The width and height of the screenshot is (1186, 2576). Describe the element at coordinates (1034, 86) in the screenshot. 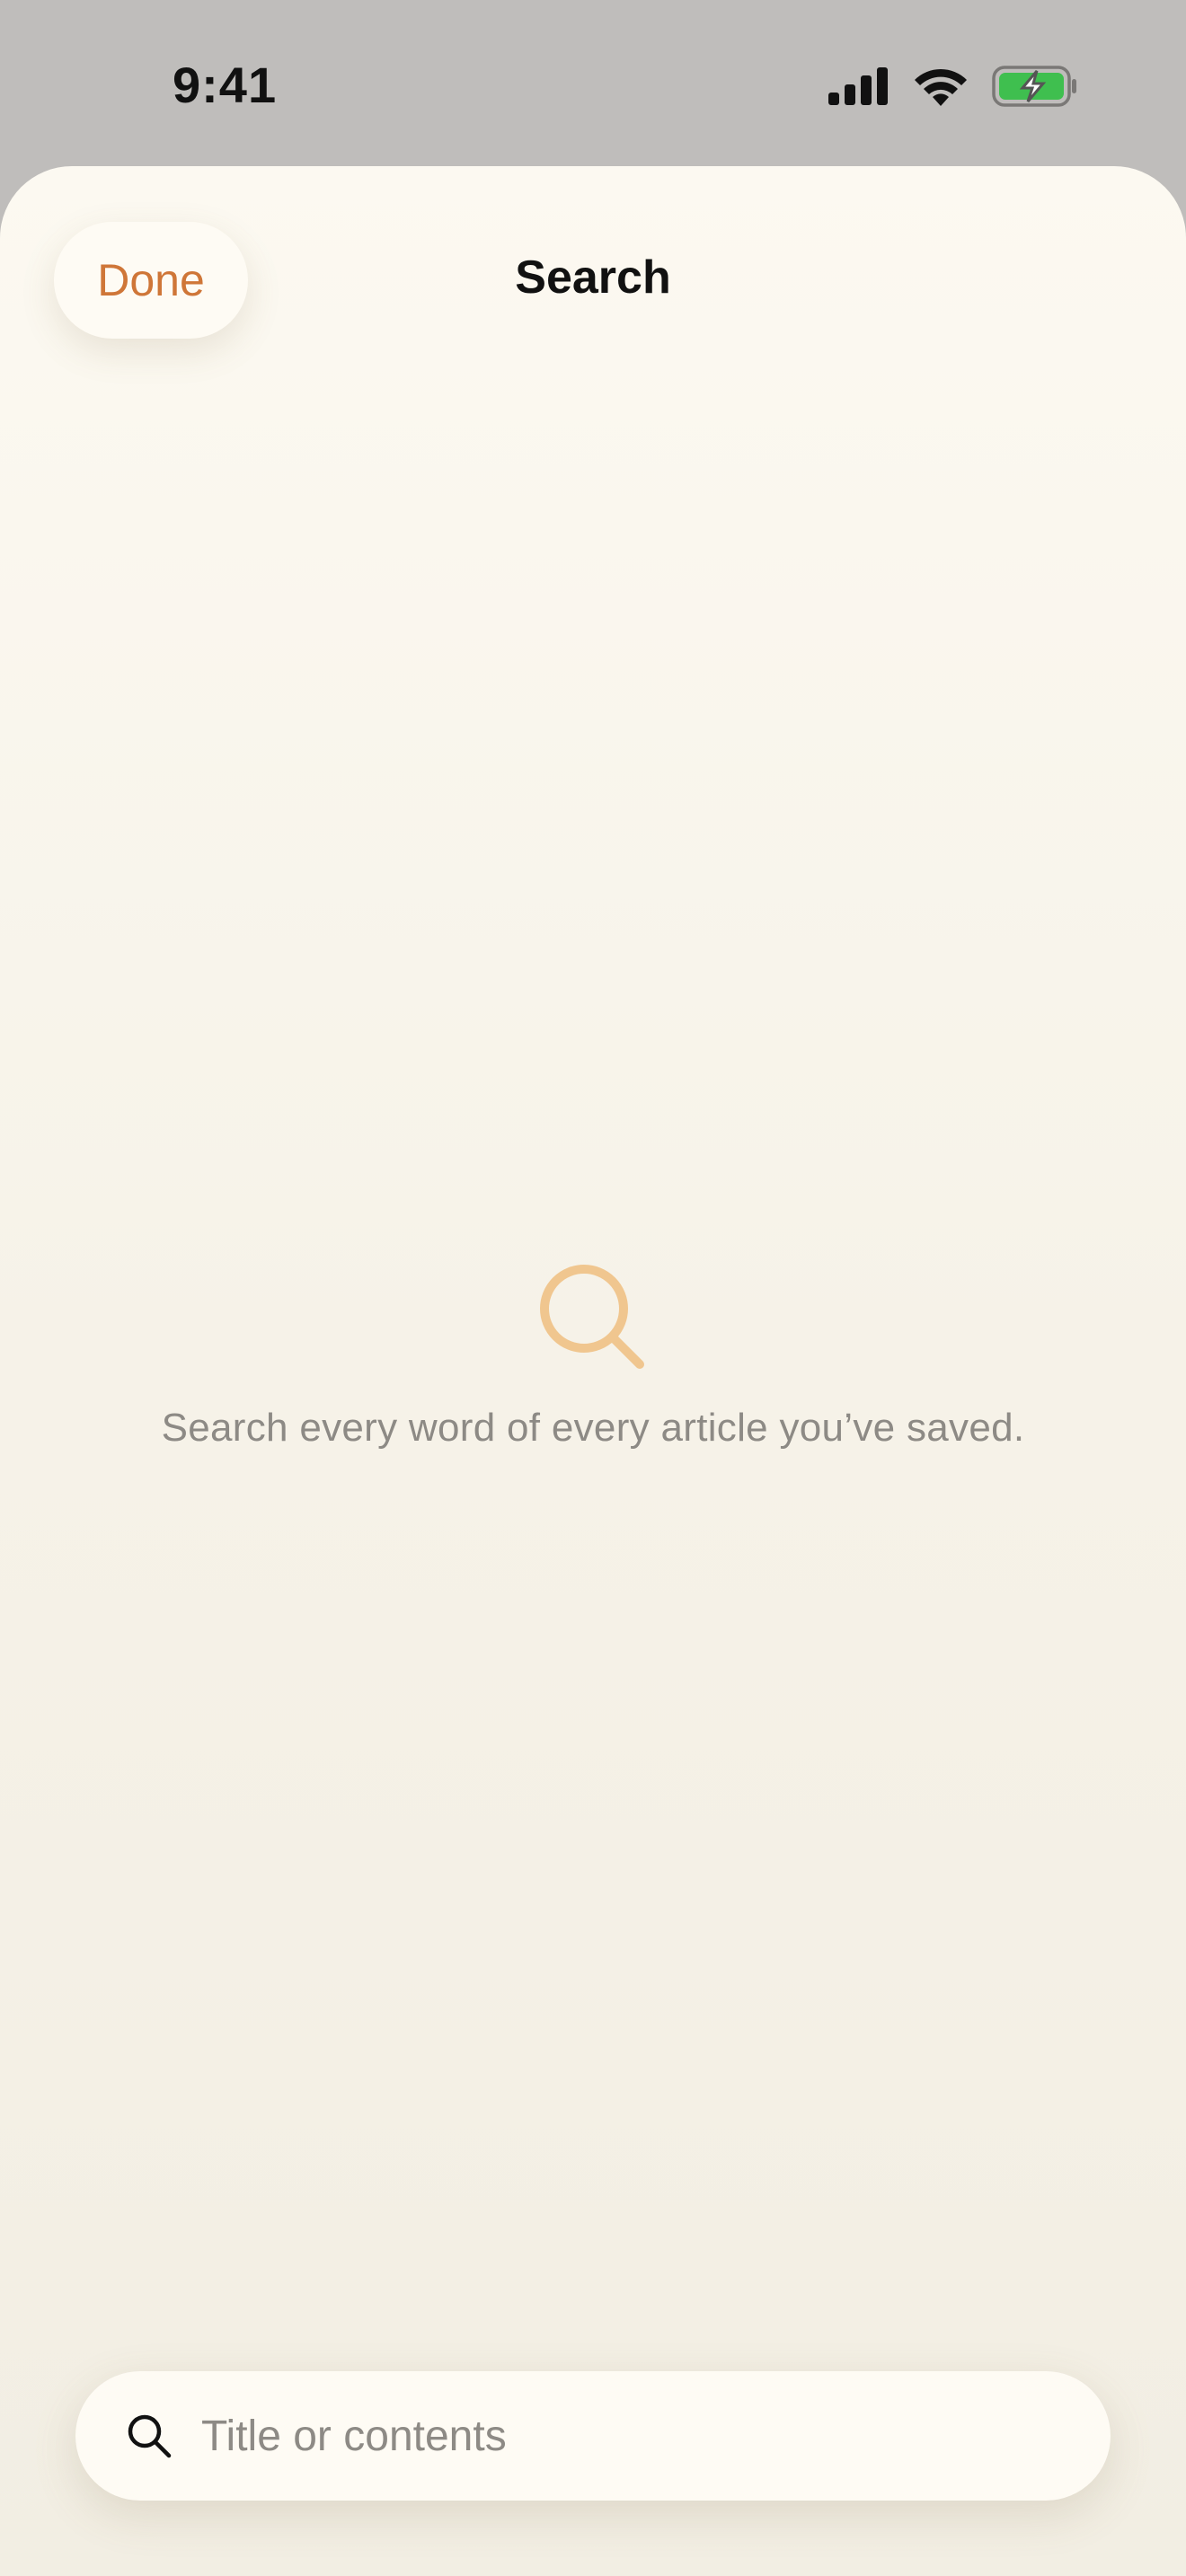

I see `battery-charging-icon` at that location.